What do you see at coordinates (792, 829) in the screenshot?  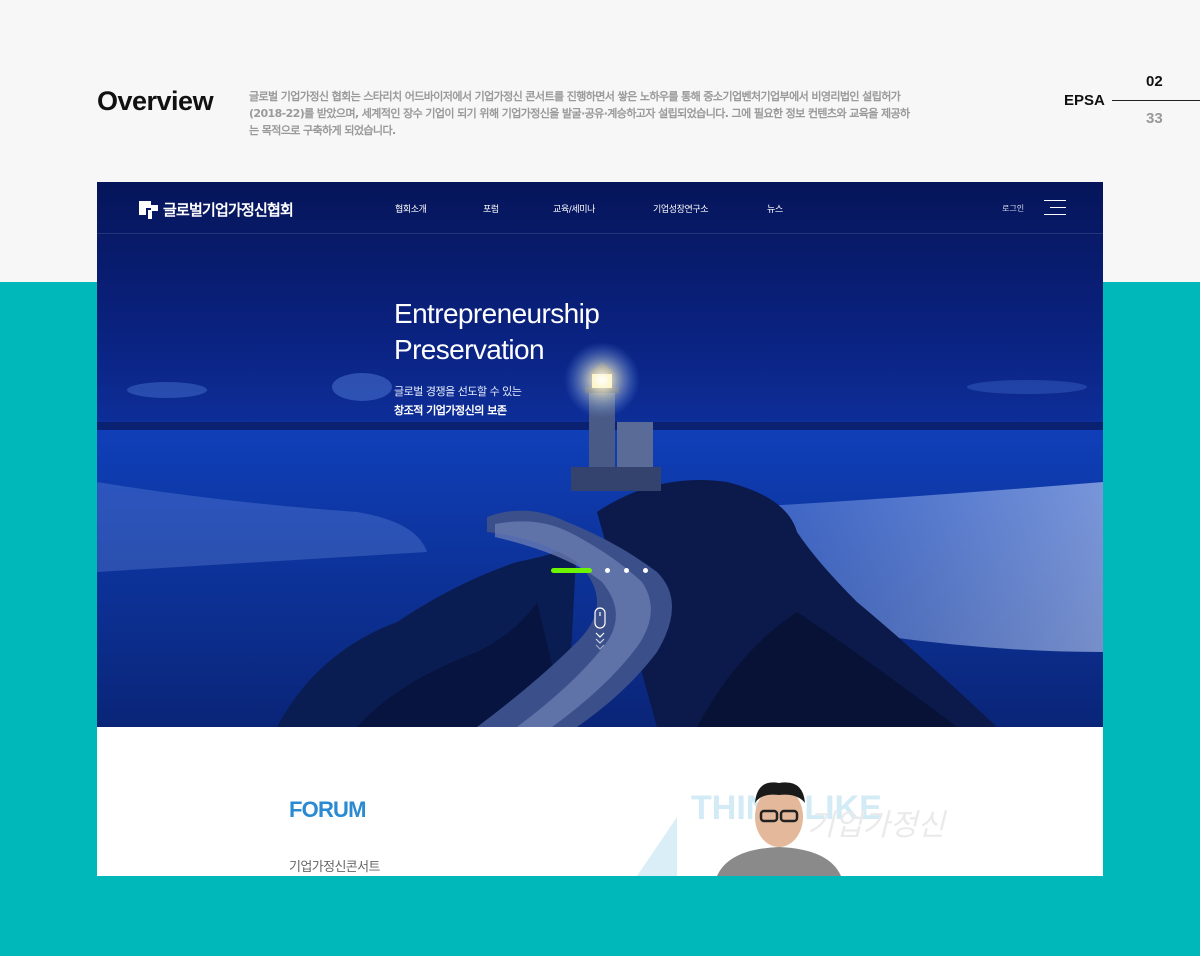 I see `forum-concert-image: THINK LIKE 기업가정신` at bounding box center [792, 829].